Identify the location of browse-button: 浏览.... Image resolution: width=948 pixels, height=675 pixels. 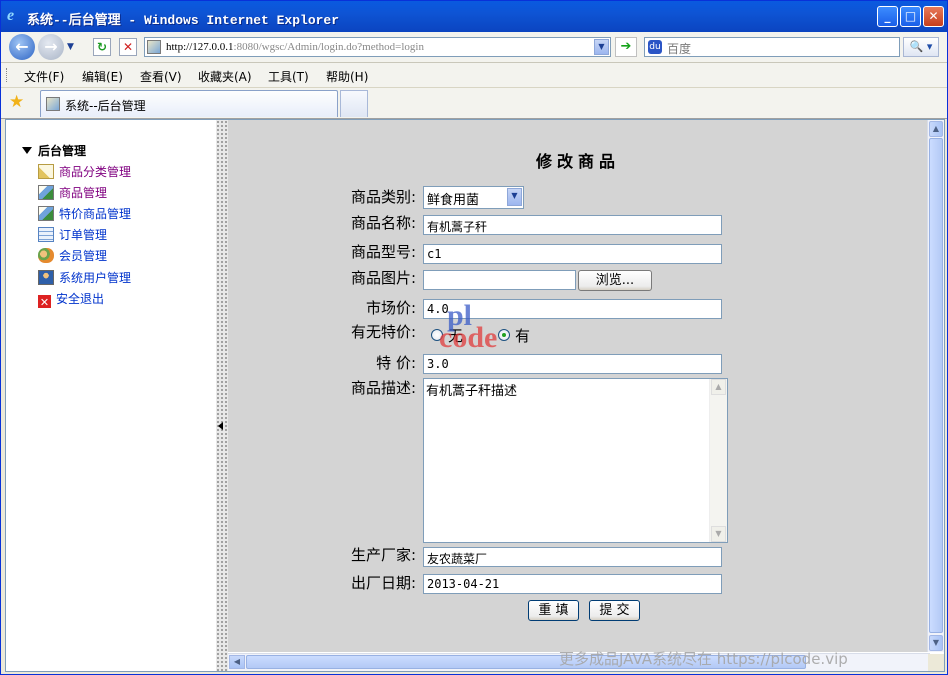
(615, 280).